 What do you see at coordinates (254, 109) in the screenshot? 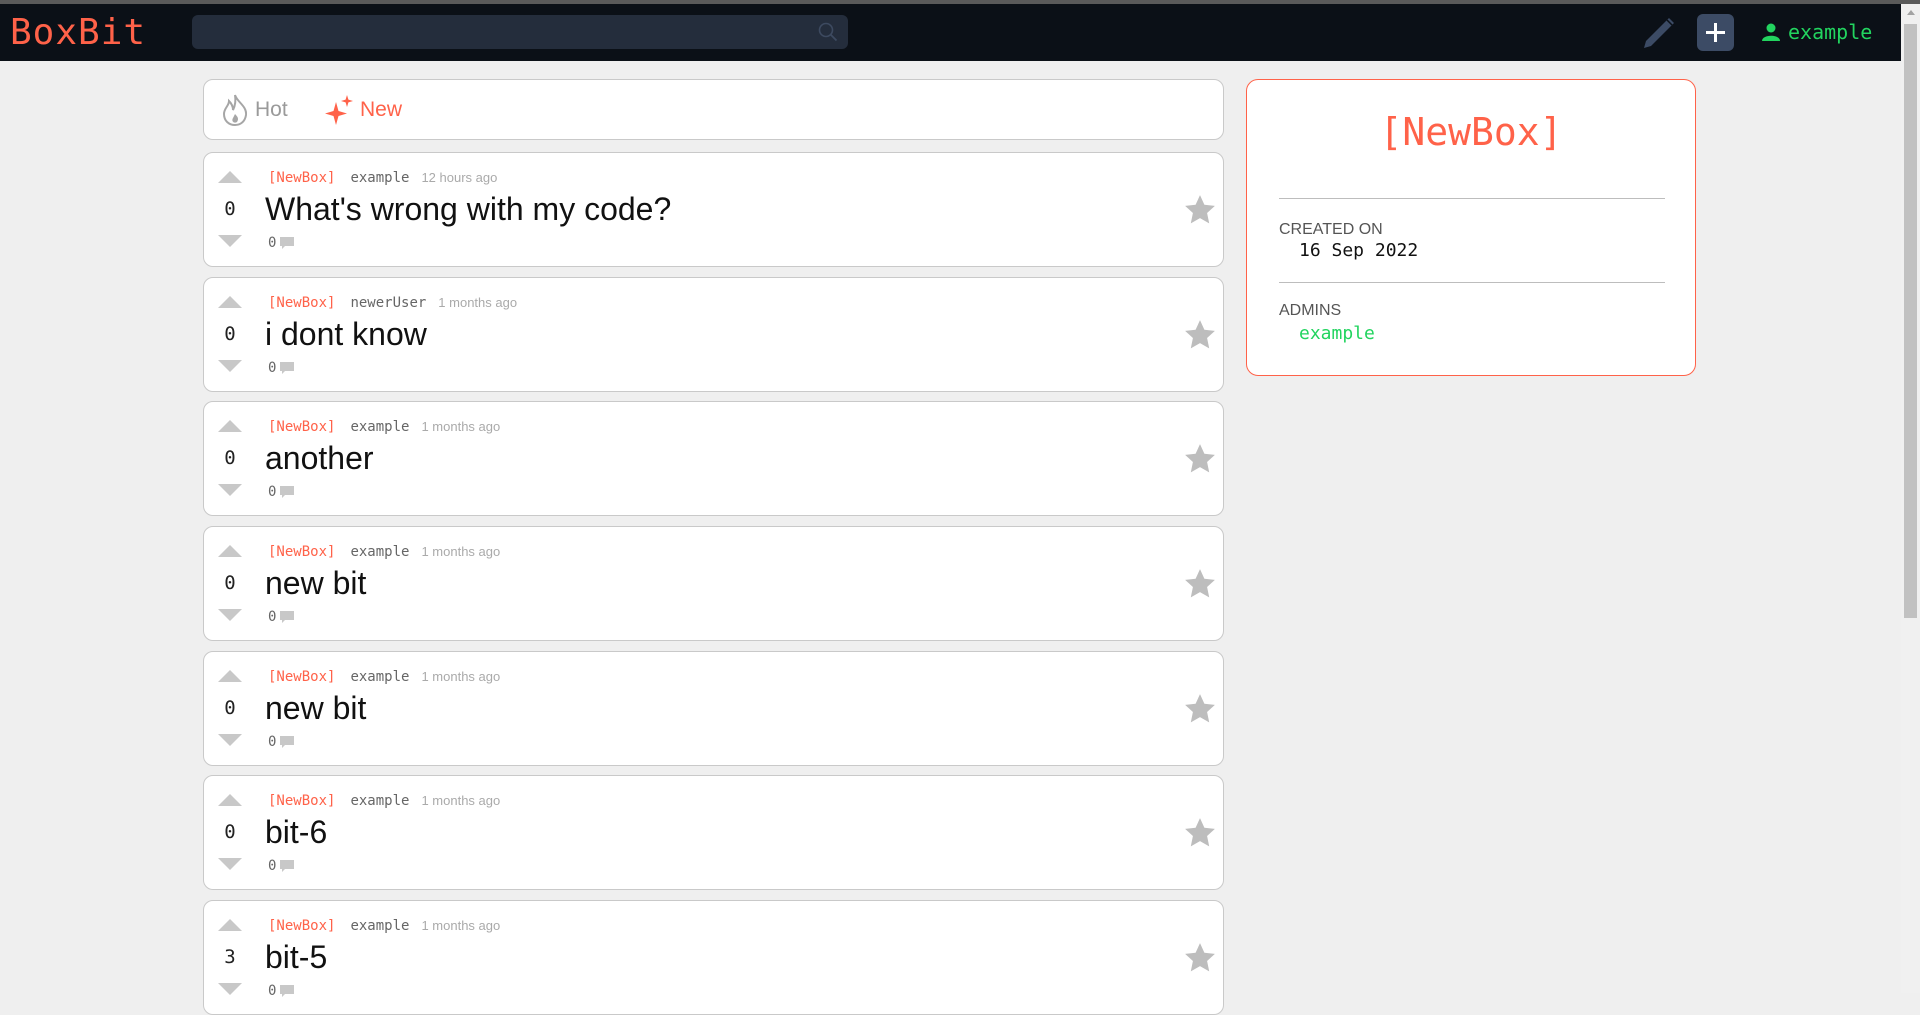
I see `tab-hot: Hot` at bounding box center [254, 109].